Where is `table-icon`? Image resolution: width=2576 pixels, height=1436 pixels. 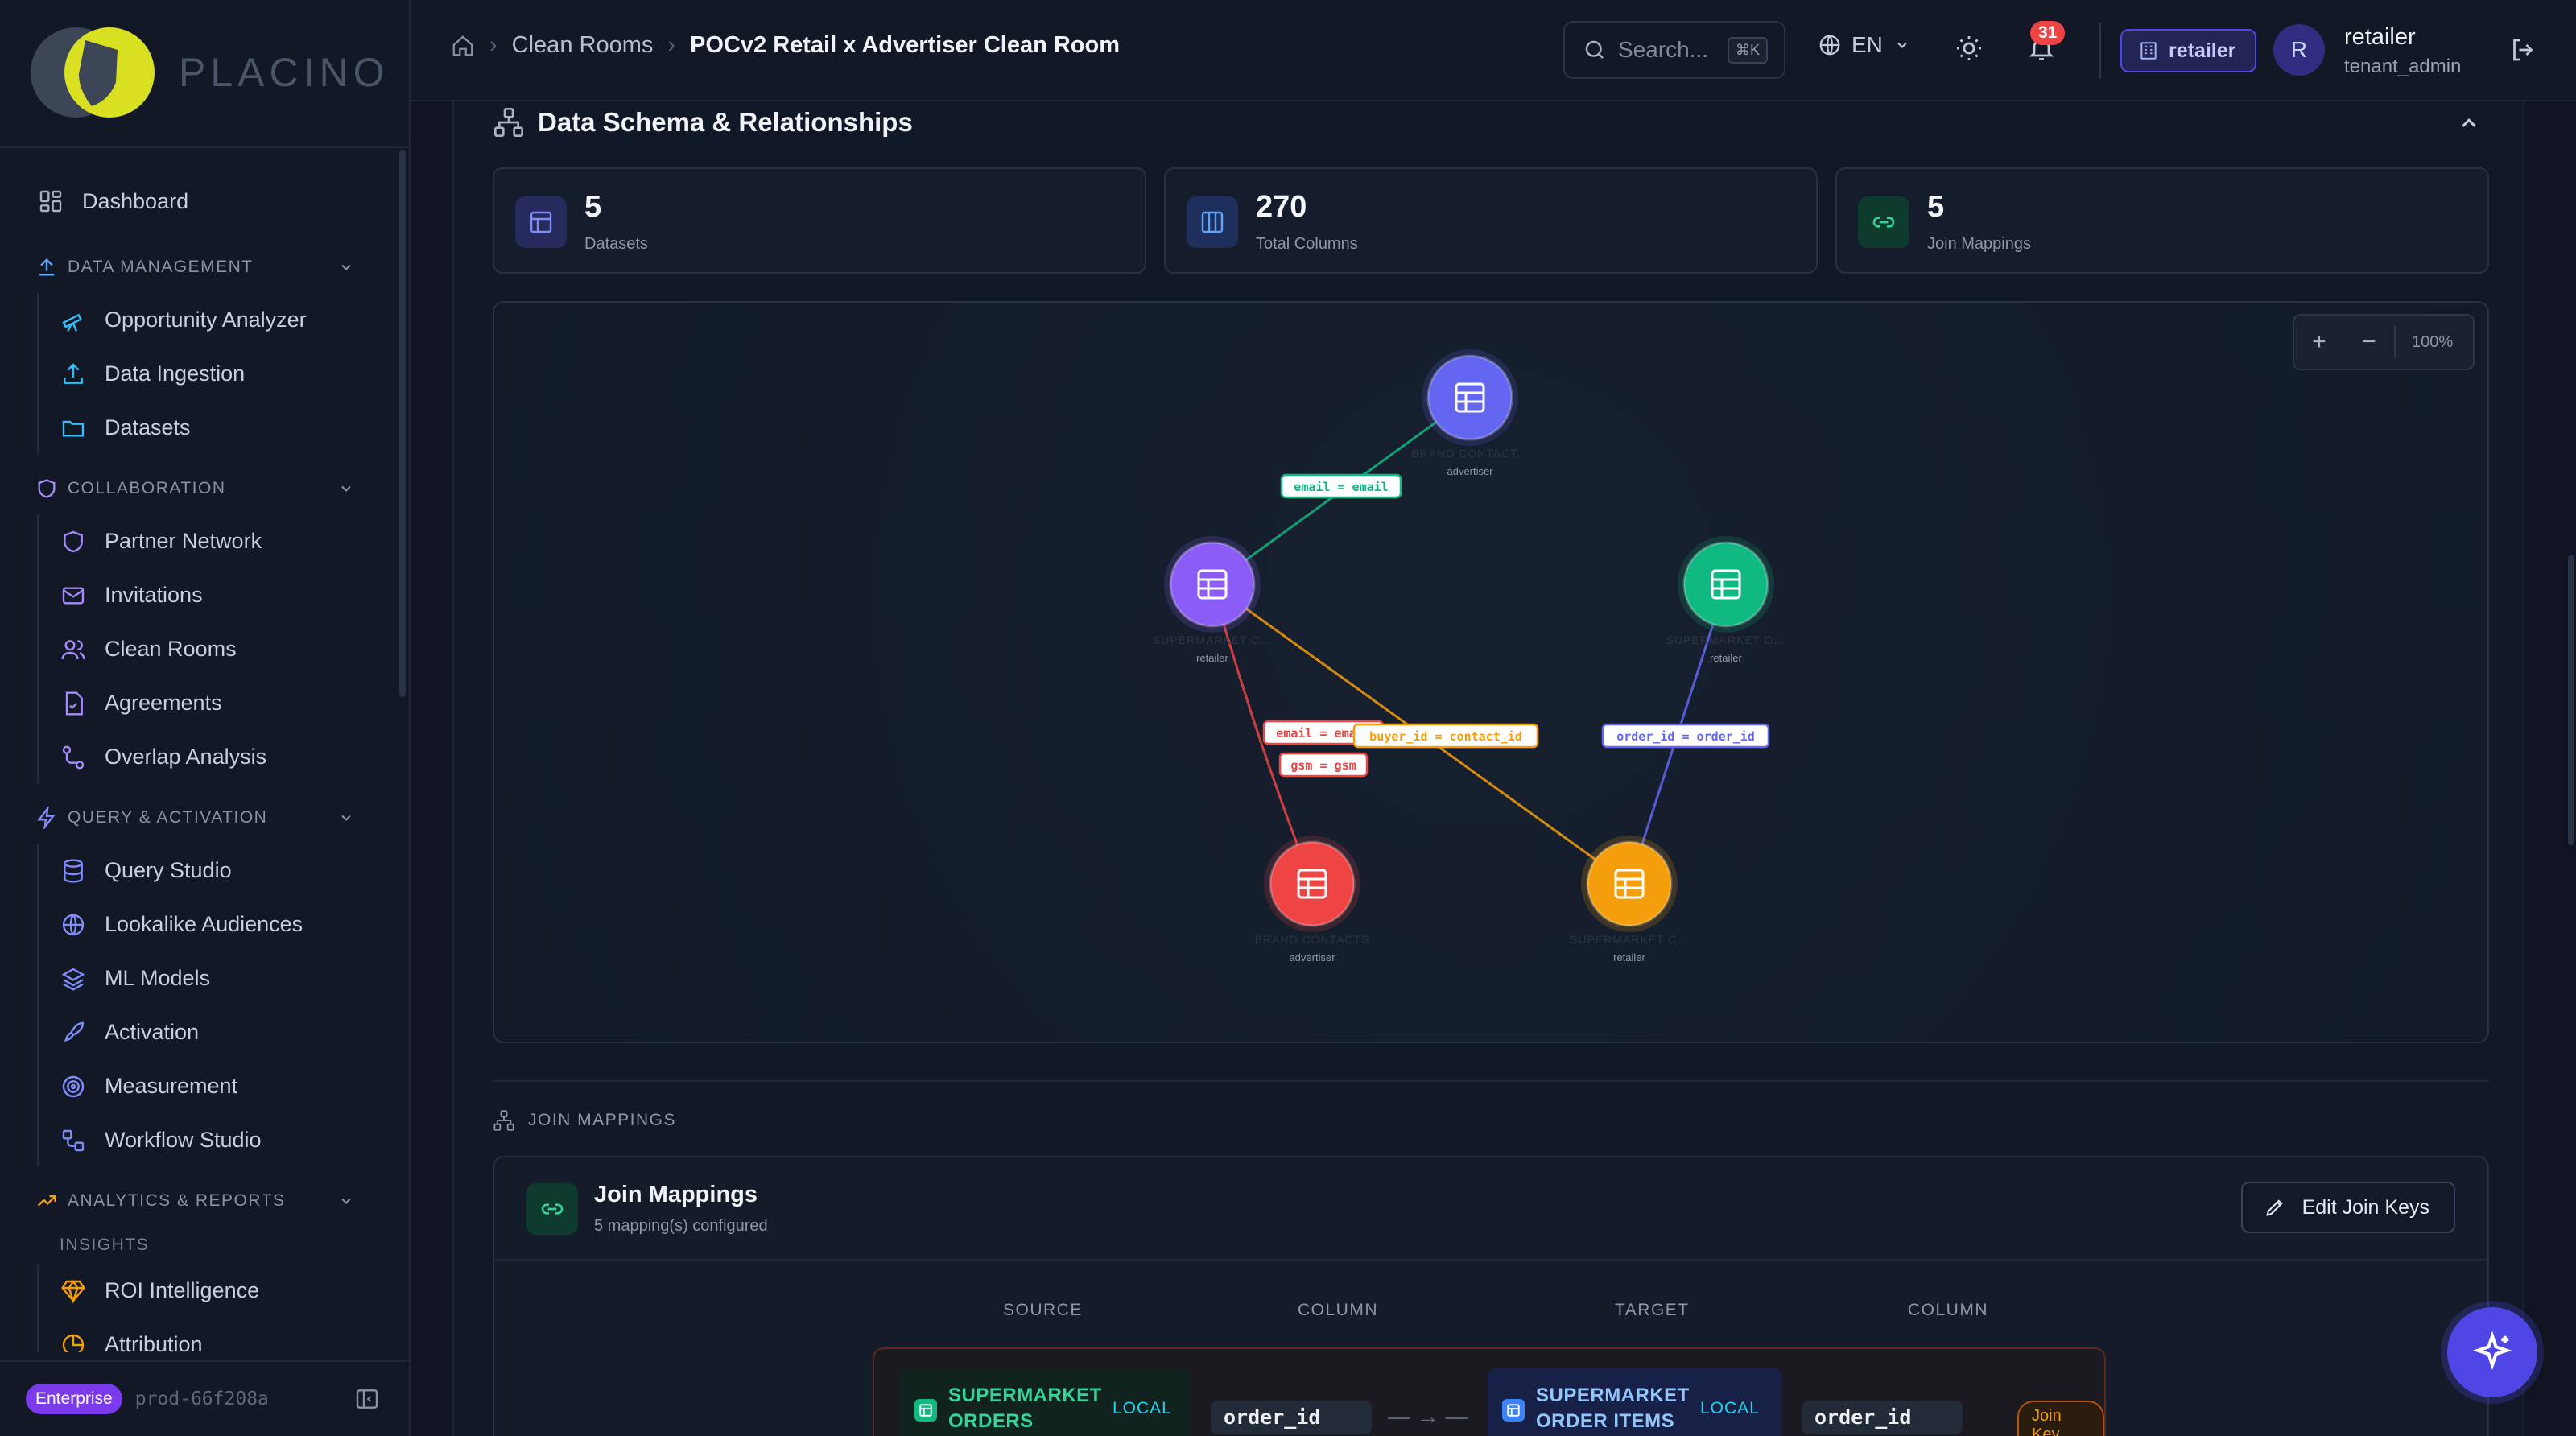
table-icon is located at coordinates (541, 222).